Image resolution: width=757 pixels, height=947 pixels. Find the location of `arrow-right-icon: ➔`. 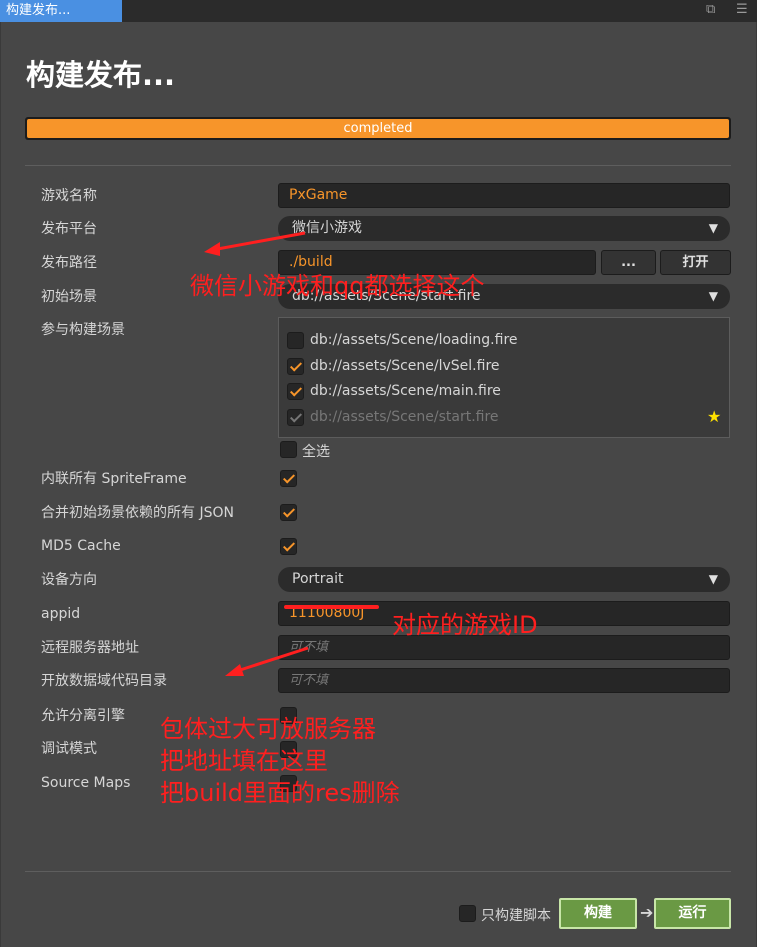

arrow-right-icon: ➔ is located at coordinates (647, 912).